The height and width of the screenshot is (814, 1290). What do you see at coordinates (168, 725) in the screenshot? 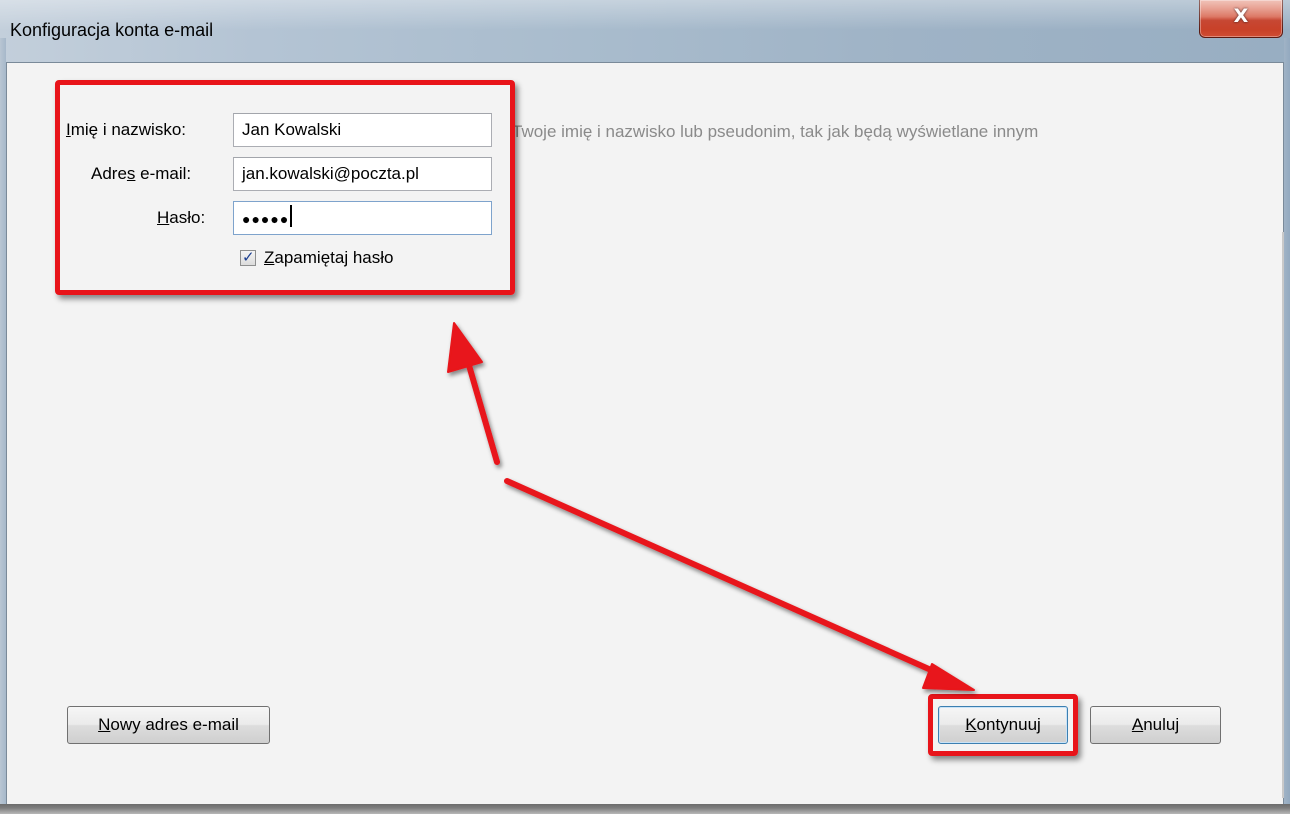
I see `new-email-button: Nowy adres e-mail` at bounding box center [168, 725].